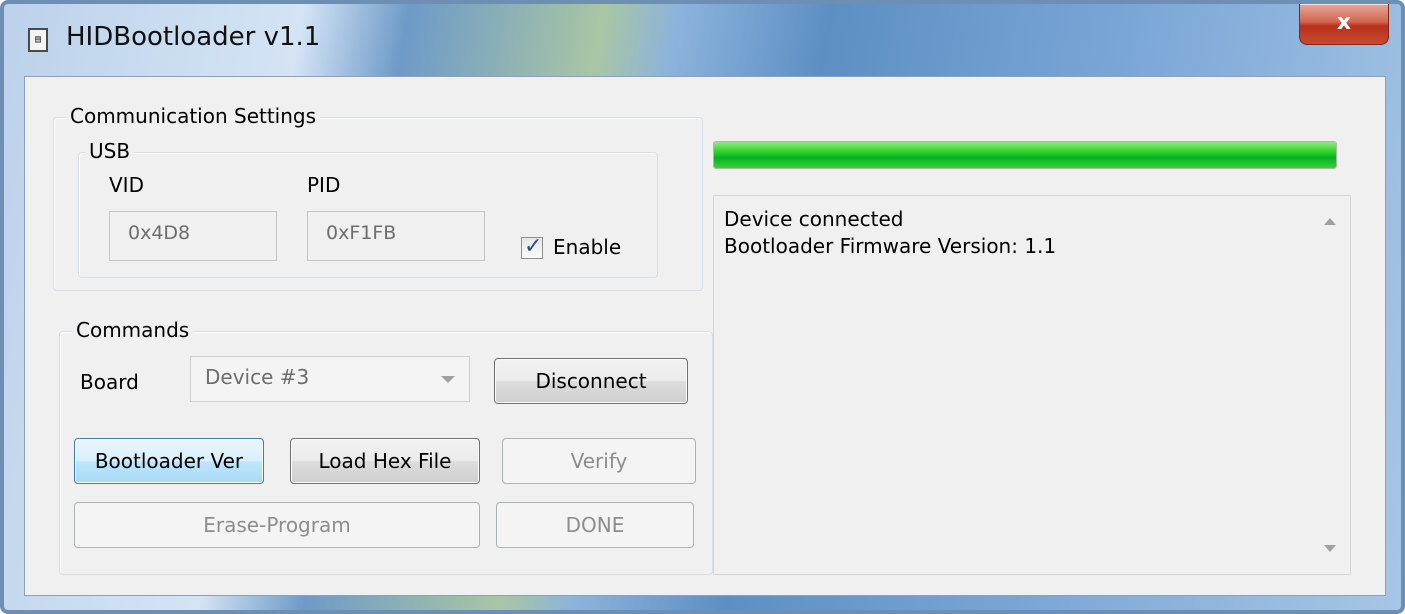 The height and width of the screenshot is (614, 1405). What do you see at coordinates (277, 525) in the screenshot?
I see `erase-program-button: Erase-Program` at bounding box center [277, 525].